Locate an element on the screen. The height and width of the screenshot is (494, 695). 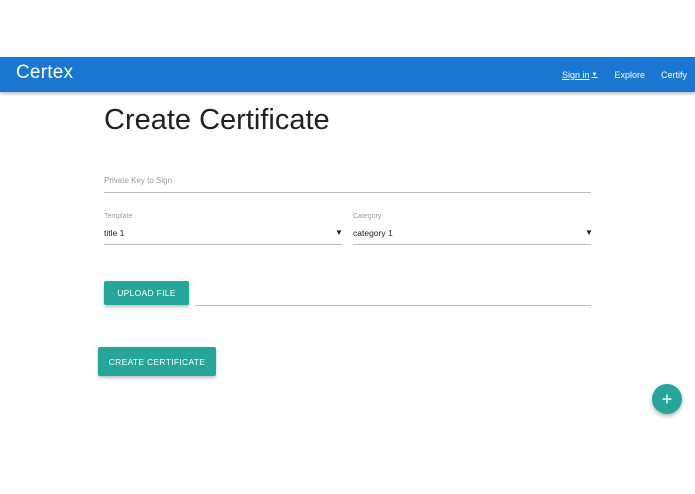
category-underline is located at coordinates (472, 244).